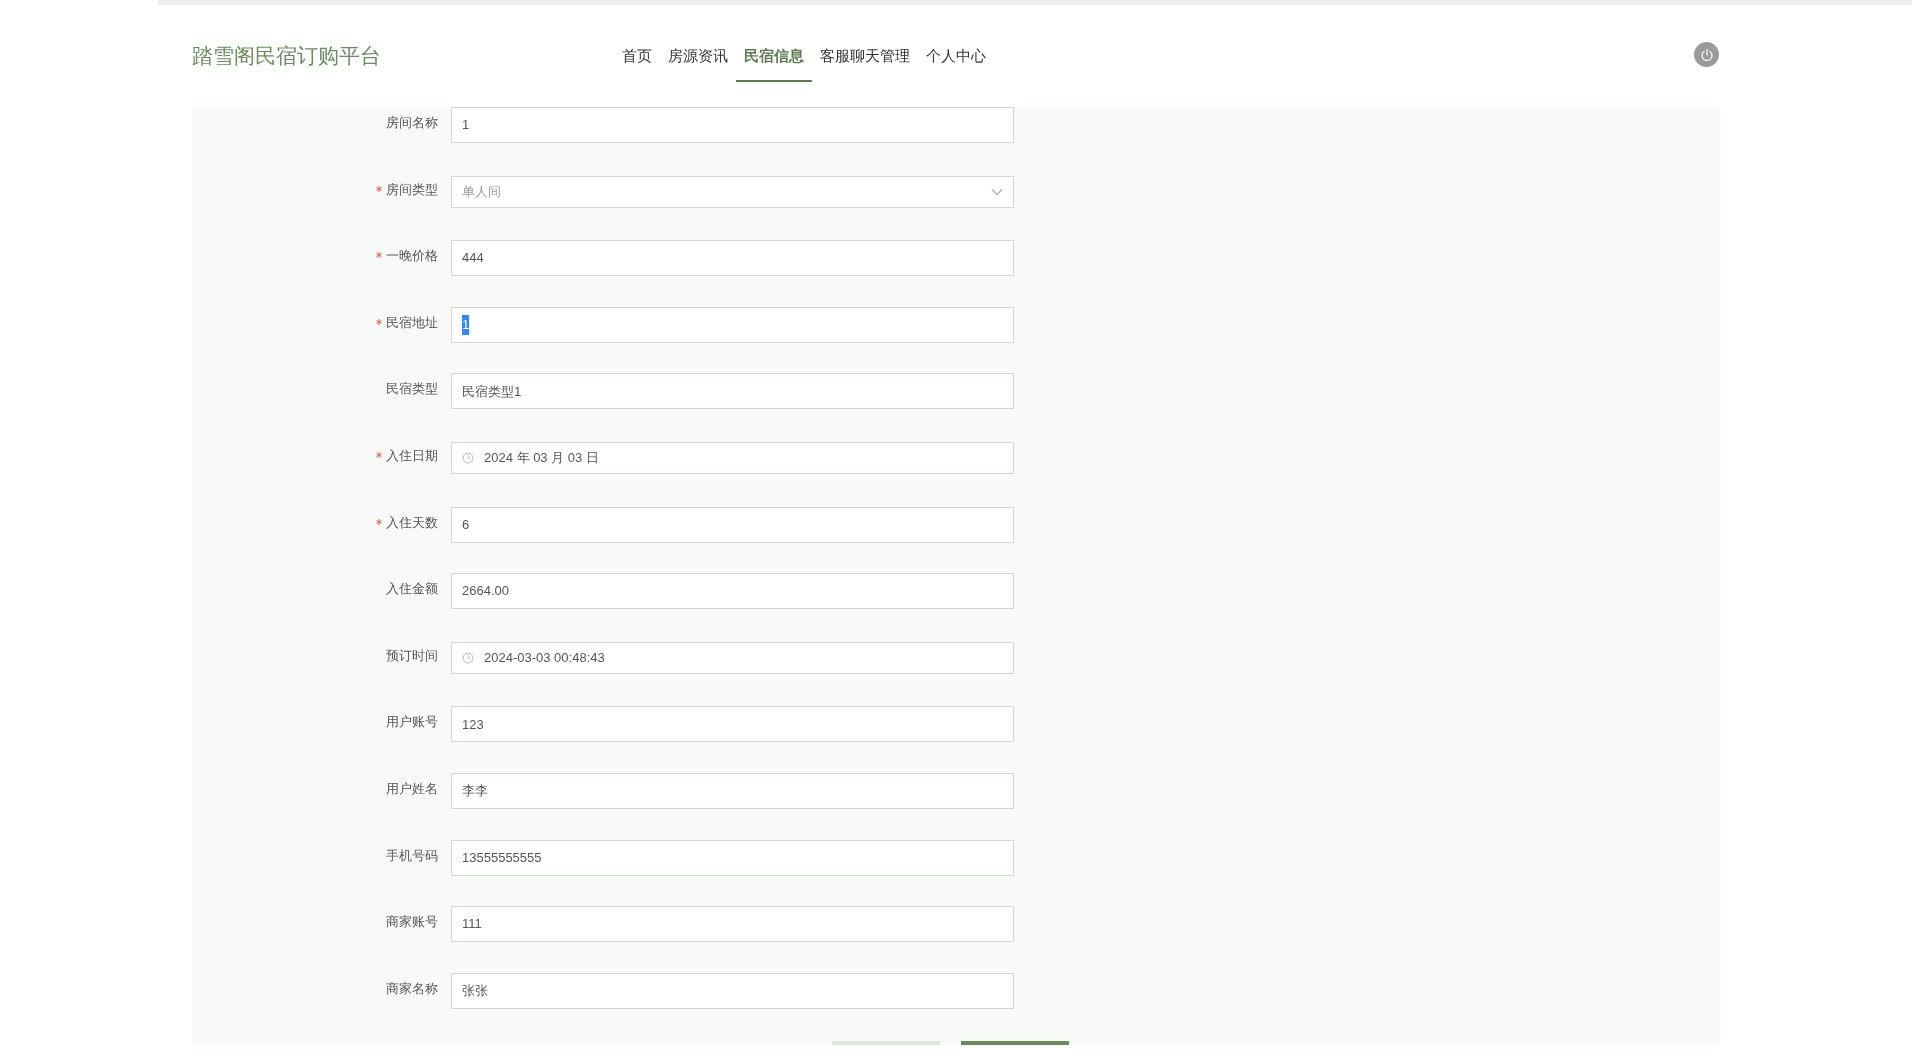 This screenshot has height=1050, width=1912. What do you see at coordinates (412, 855) in the screenshot?
I see `field-label: 手机号码` at bounding box center [412, 855].